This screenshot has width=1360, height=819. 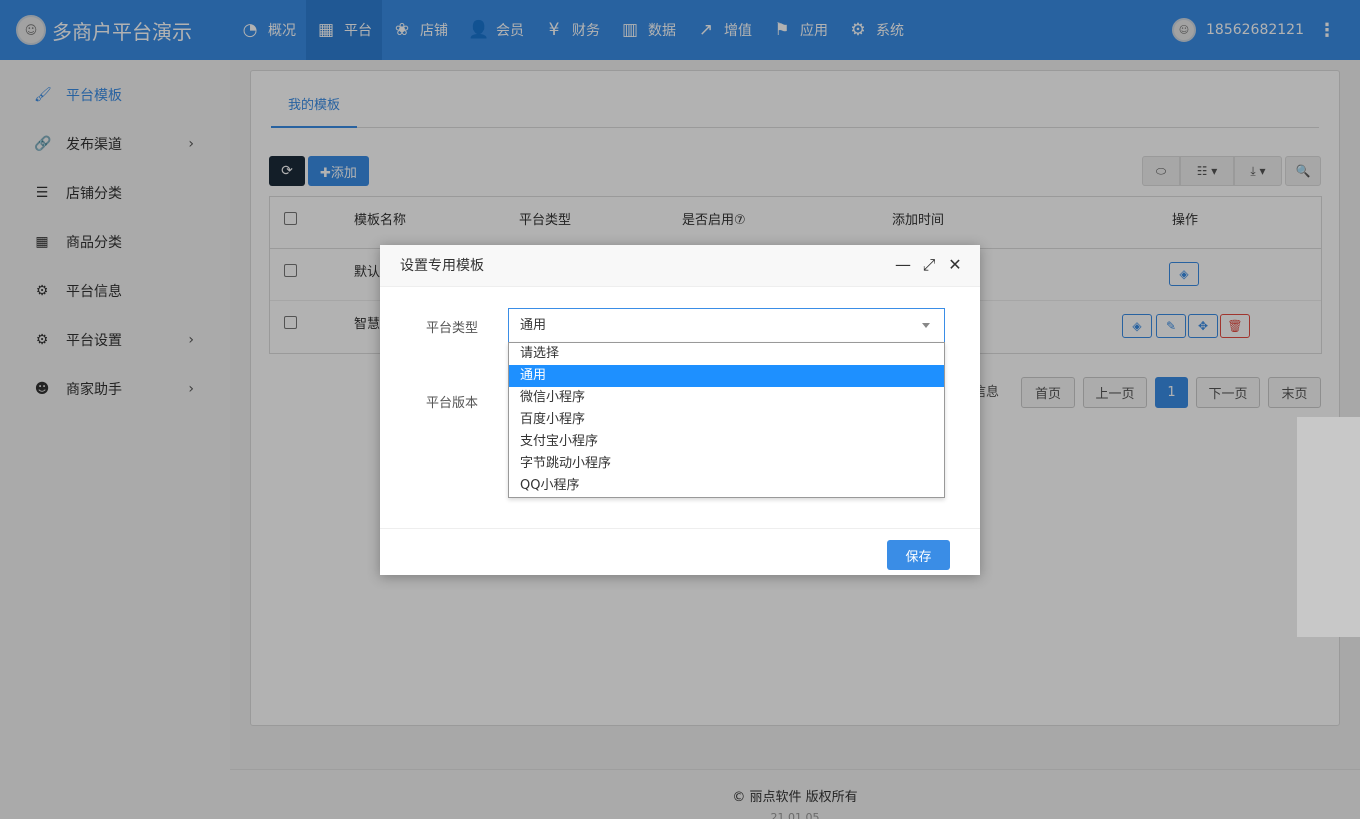 I want to click on option-alipay-miniprogram: 支付宝小程序, so click(x=726, y=442).